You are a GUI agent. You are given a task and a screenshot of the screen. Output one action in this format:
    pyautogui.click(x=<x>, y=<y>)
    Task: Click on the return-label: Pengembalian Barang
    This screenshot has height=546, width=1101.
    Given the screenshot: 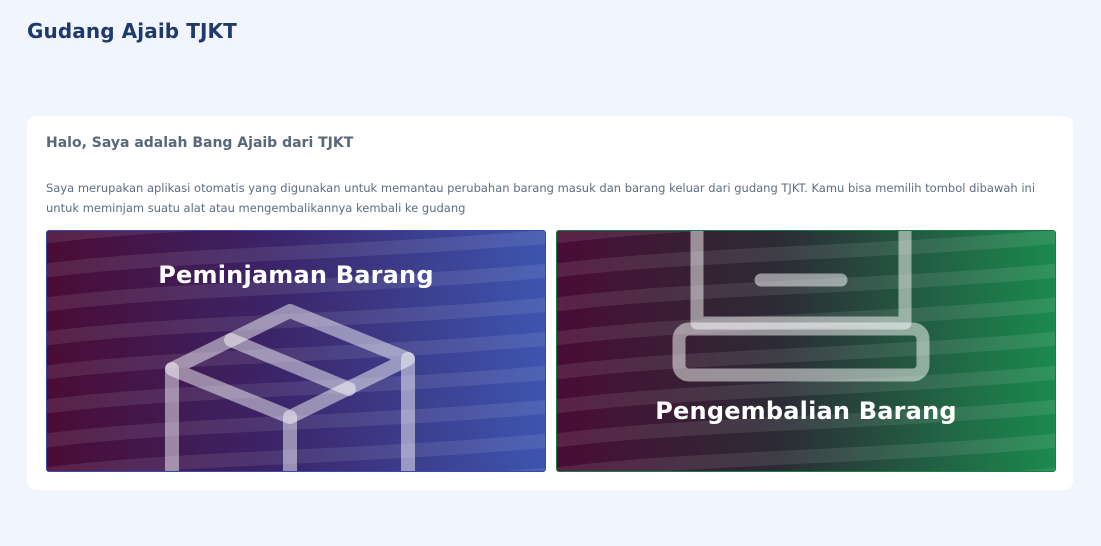 What is the action you would take?
    pyautogui.click(x=806, y=411)
    